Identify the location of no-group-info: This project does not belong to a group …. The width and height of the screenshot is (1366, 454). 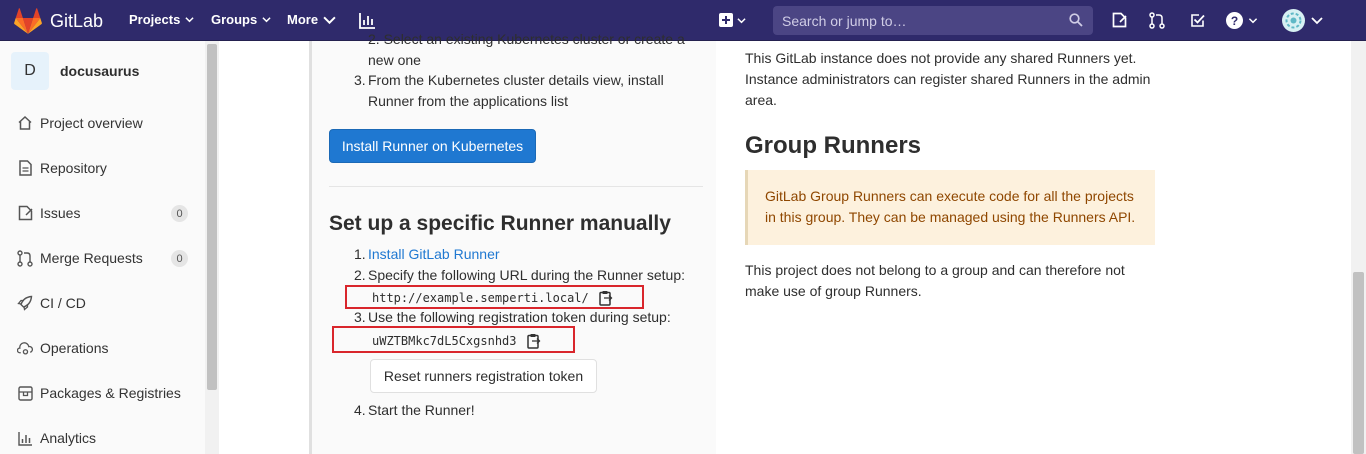
(935, 280).